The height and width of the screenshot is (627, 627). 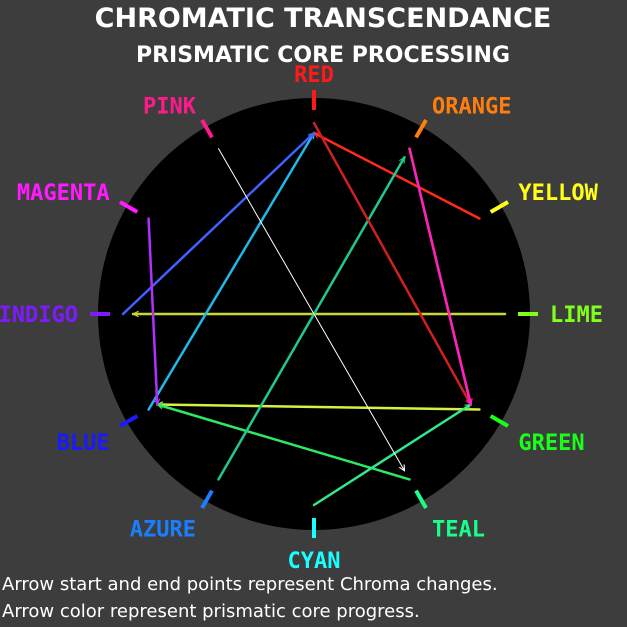 I want to click on label-lime: LIME, so click(x=576, y=315).